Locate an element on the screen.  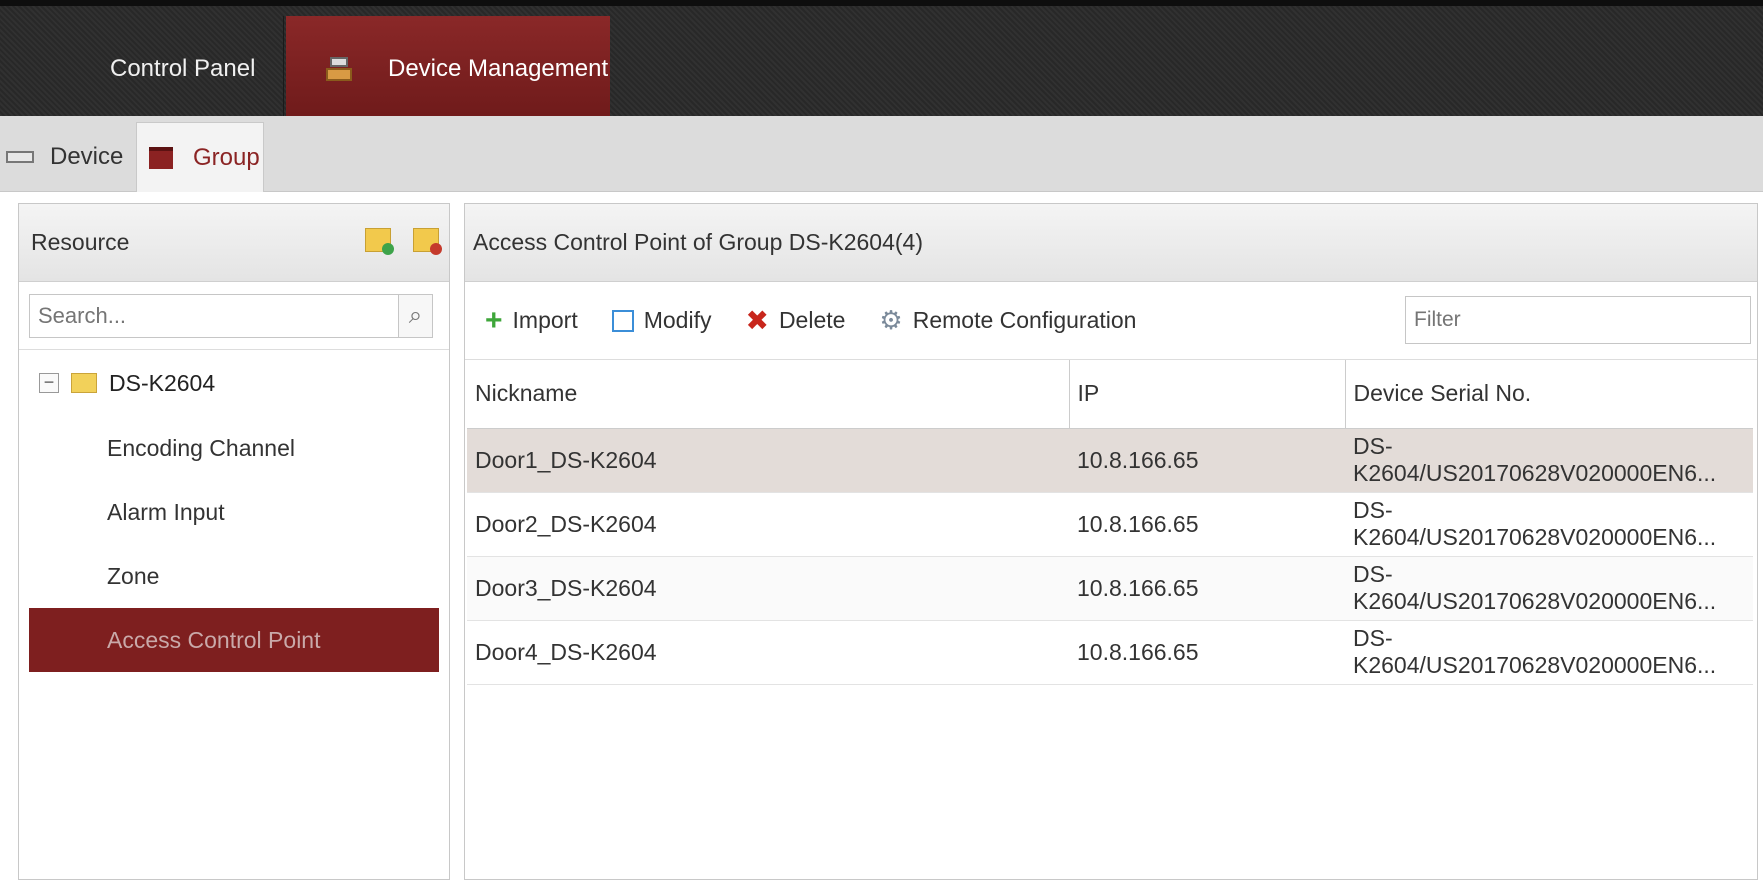
cell-nickname: Door2_DS-K2604 is located at coordinates (768, 524).